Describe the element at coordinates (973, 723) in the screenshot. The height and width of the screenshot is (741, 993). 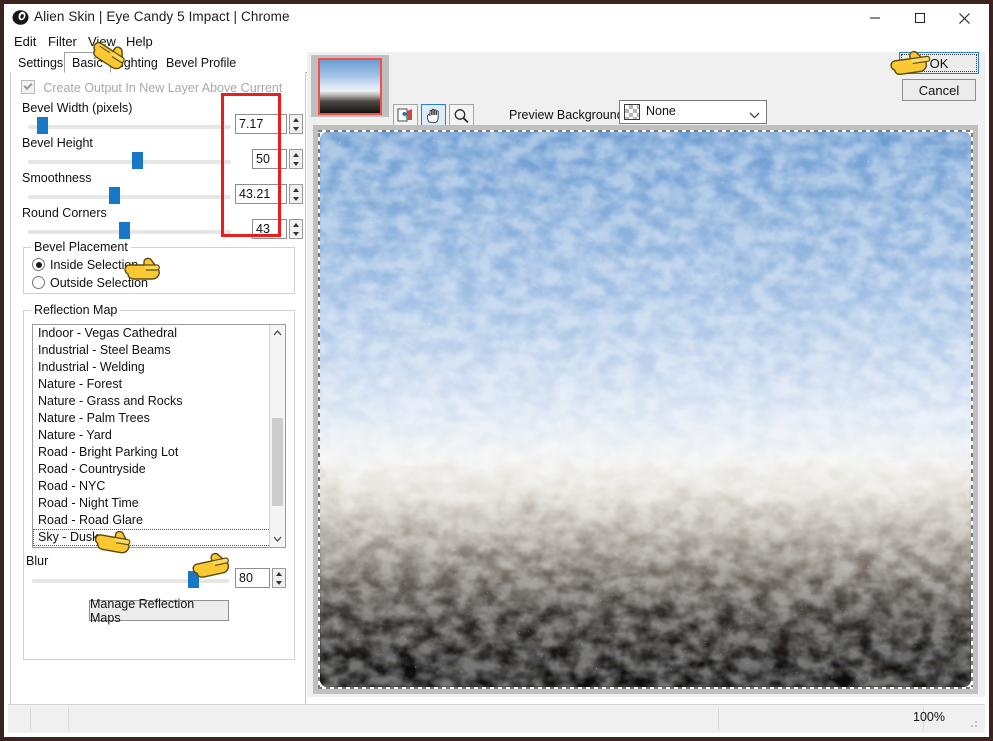
I see `resize-grip-icon` at that location.